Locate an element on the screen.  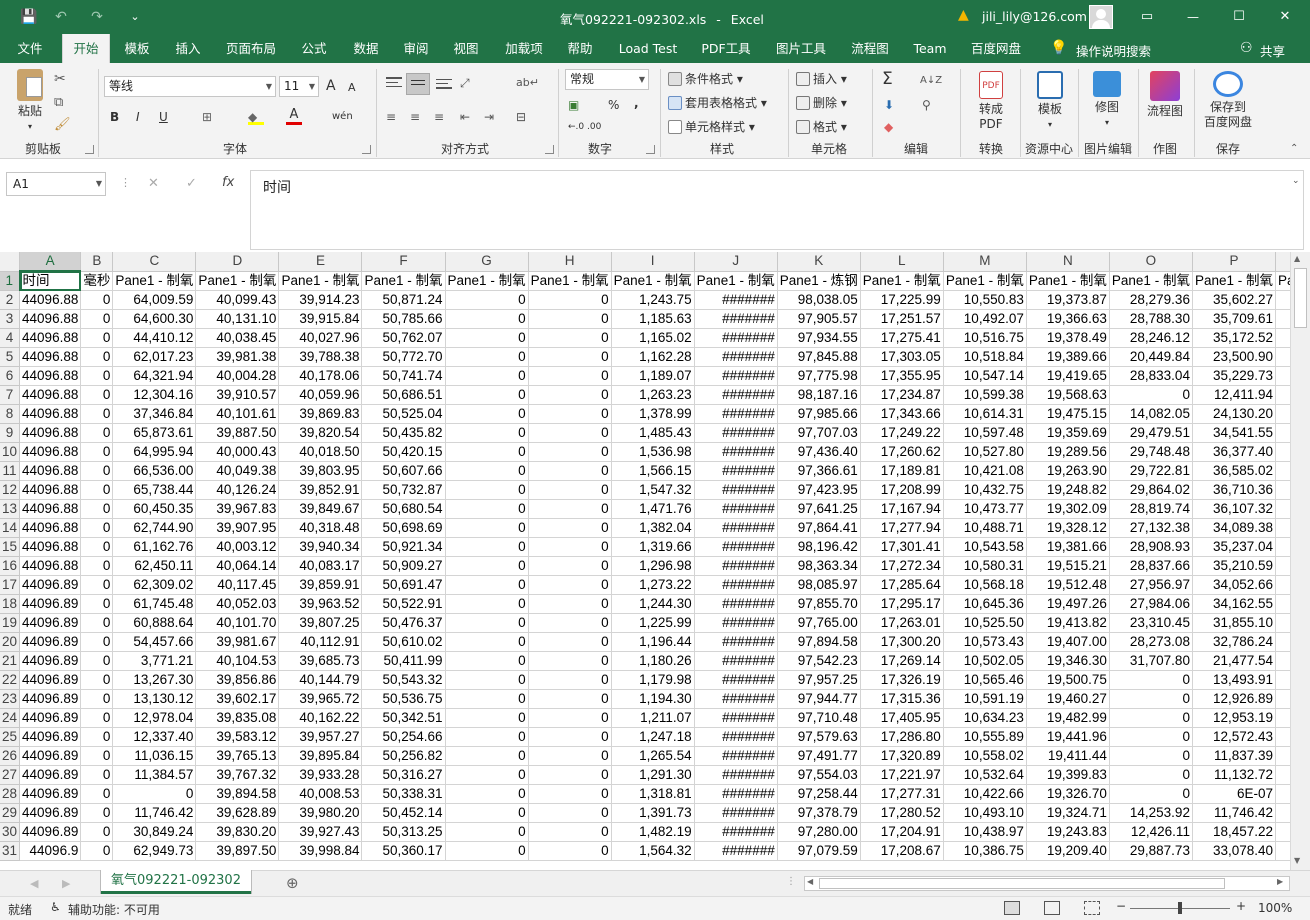
cell: 352.2638 is located at coordinates (1282, 775).